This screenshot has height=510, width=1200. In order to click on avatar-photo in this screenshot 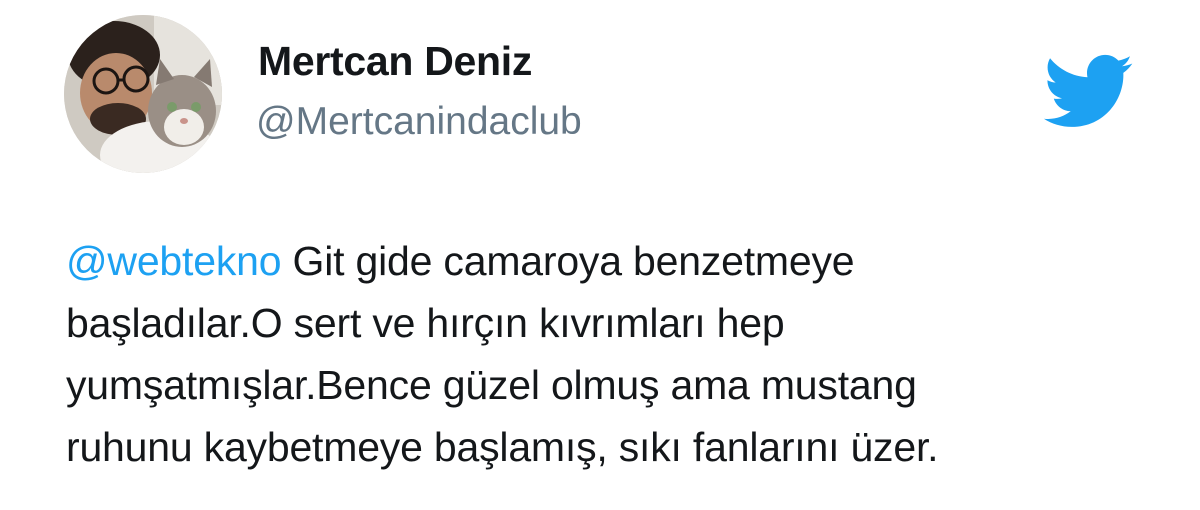, I will do `click(143, 94)`.